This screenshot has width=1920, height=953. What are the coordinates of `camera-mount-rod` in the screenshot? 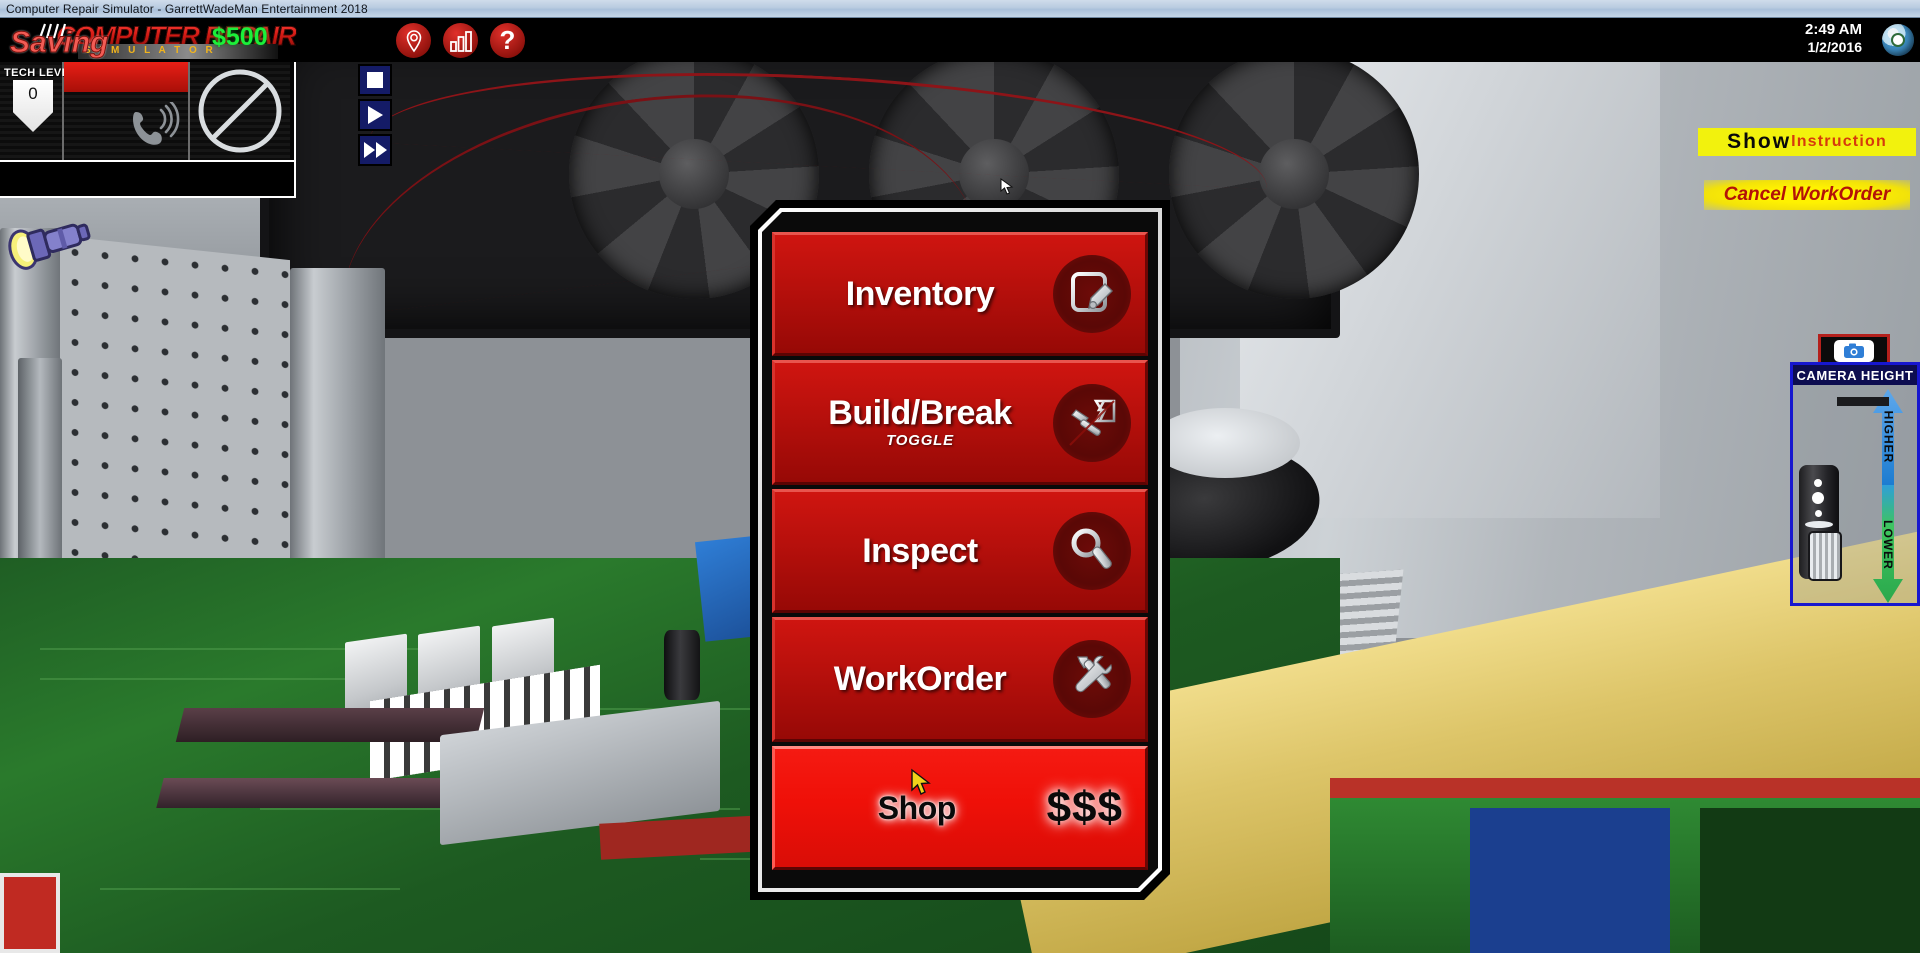 It's located at (1863, 401).